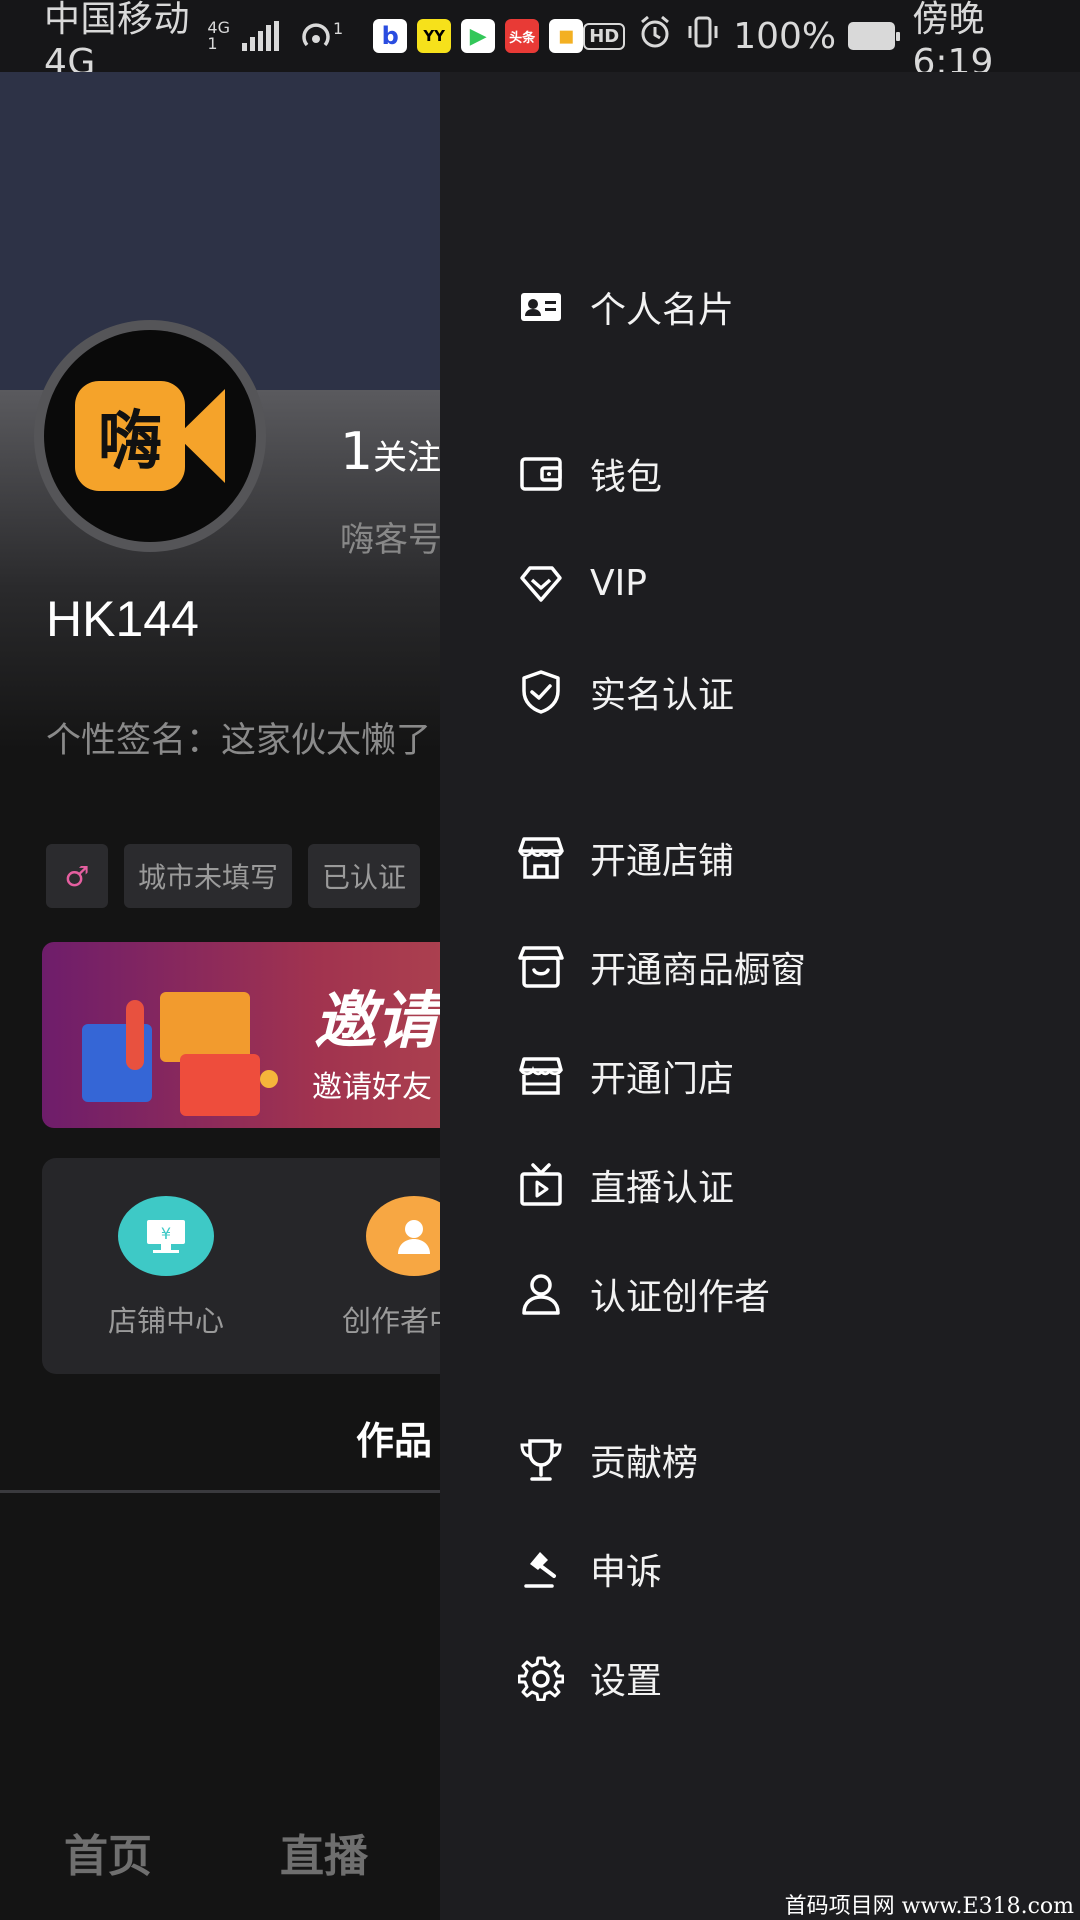 This screenshot has width=1080, height=1920. I want to click on shield-check-icon, so click(541, 692).